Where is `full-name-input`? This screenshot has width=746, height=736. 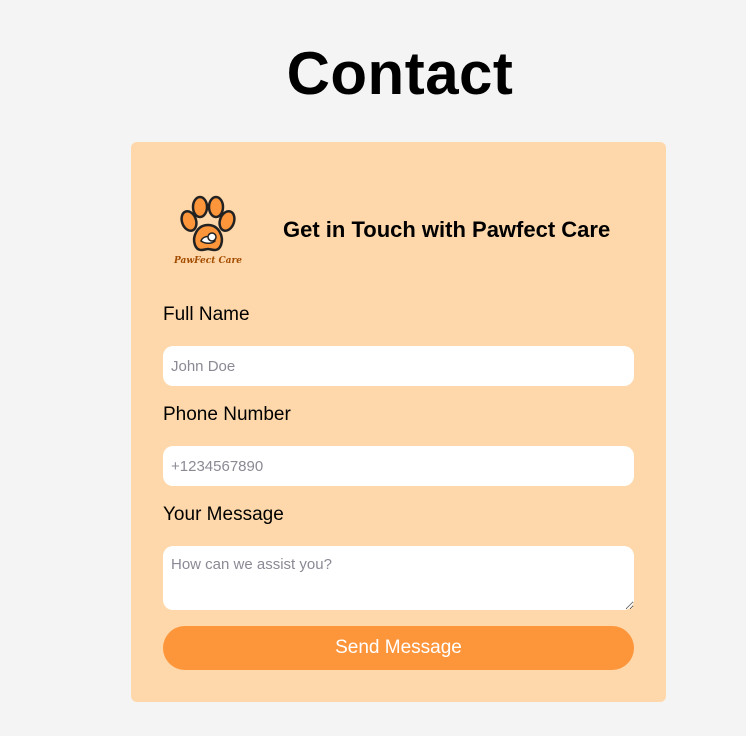 full-name-input is located at coordinates (398, 366).